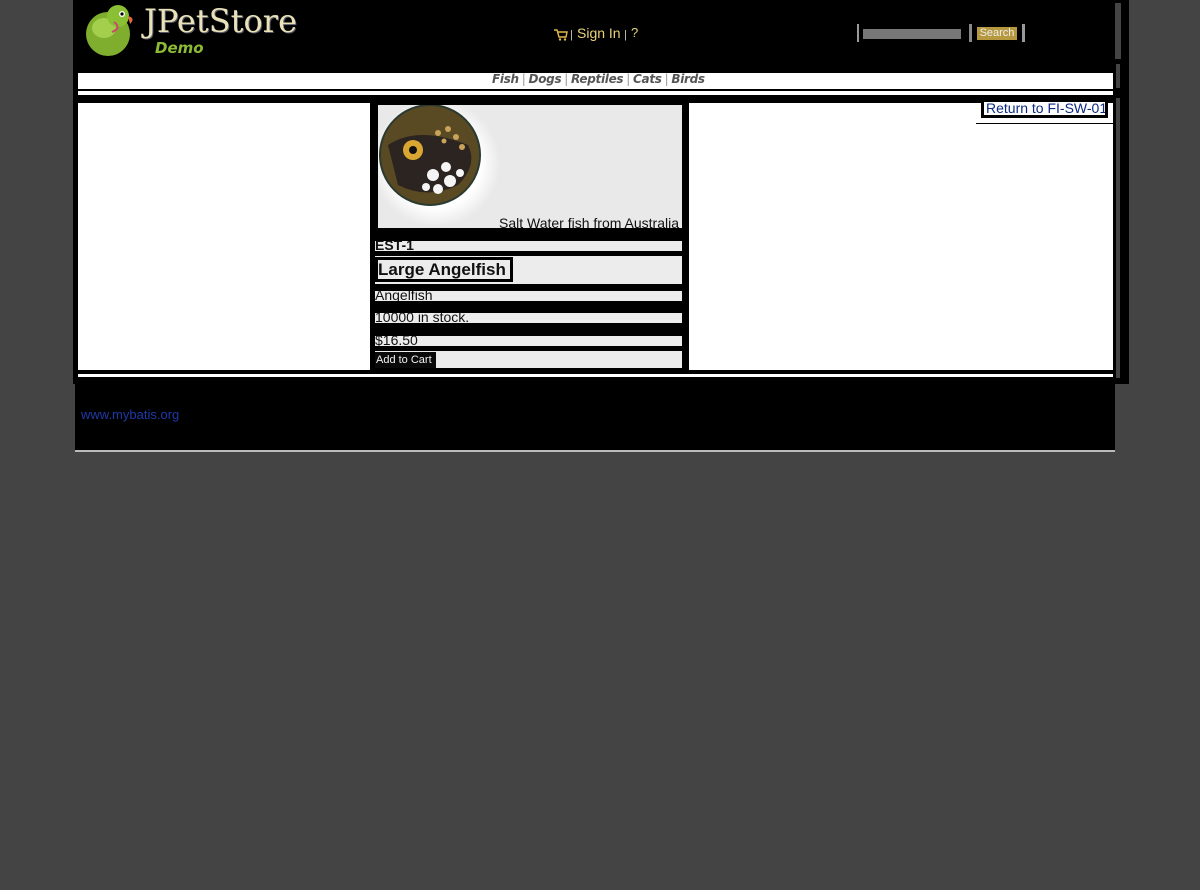  Describe the element at coordinates (530, 166) in the screenshot. I see `item-image-cell: Salt Water fish from Australia` at that location.